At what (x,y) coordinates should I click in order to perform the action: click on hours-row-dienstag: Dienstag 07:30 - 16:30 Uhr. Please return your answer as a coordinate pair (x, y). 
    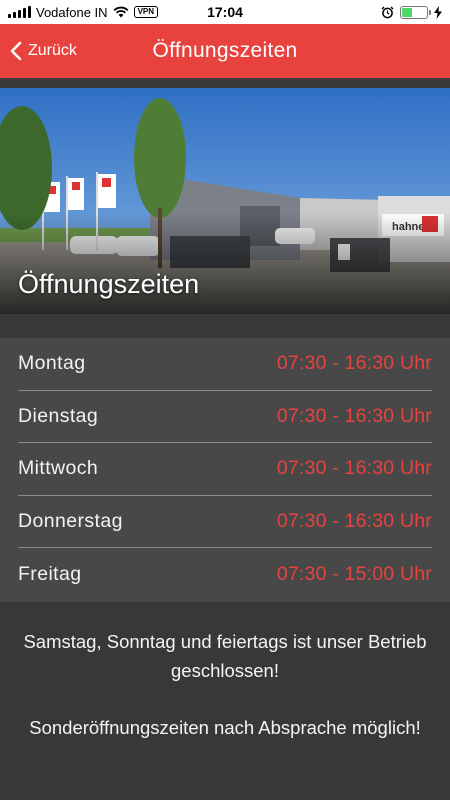
    Looking at the image, I should click on (225, 417).